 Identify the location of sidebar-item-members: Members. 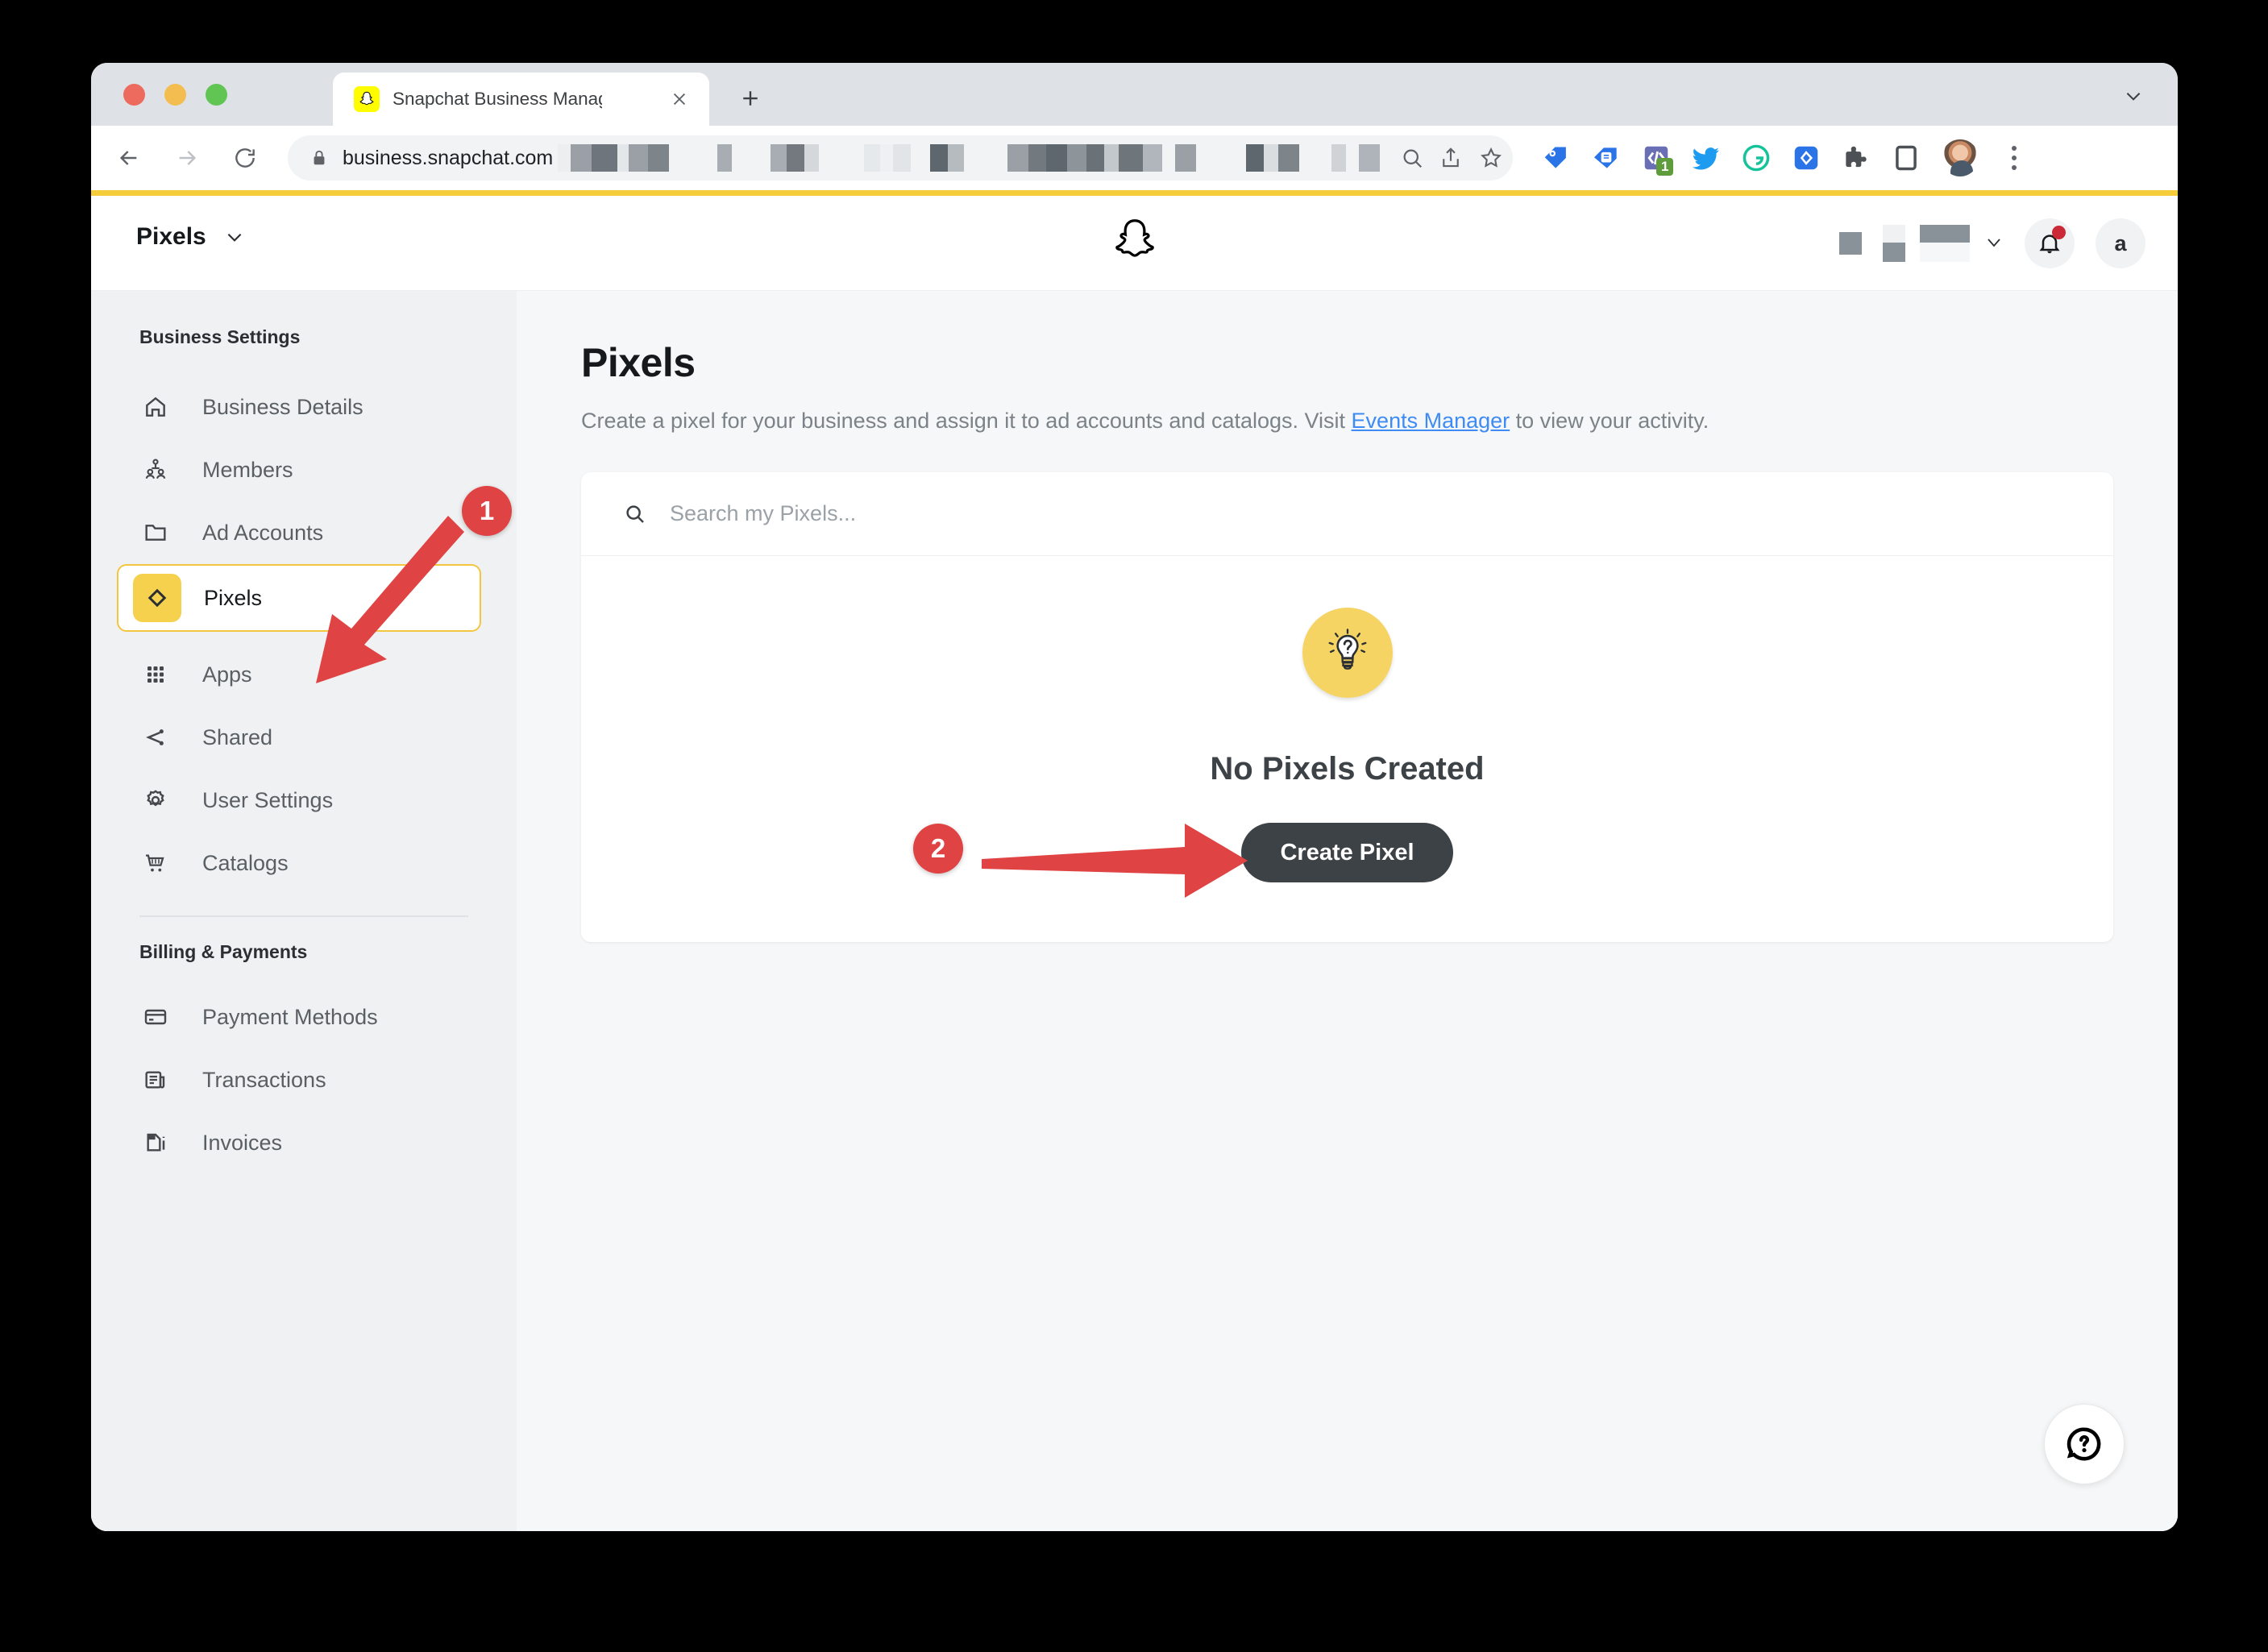
(304, 470).